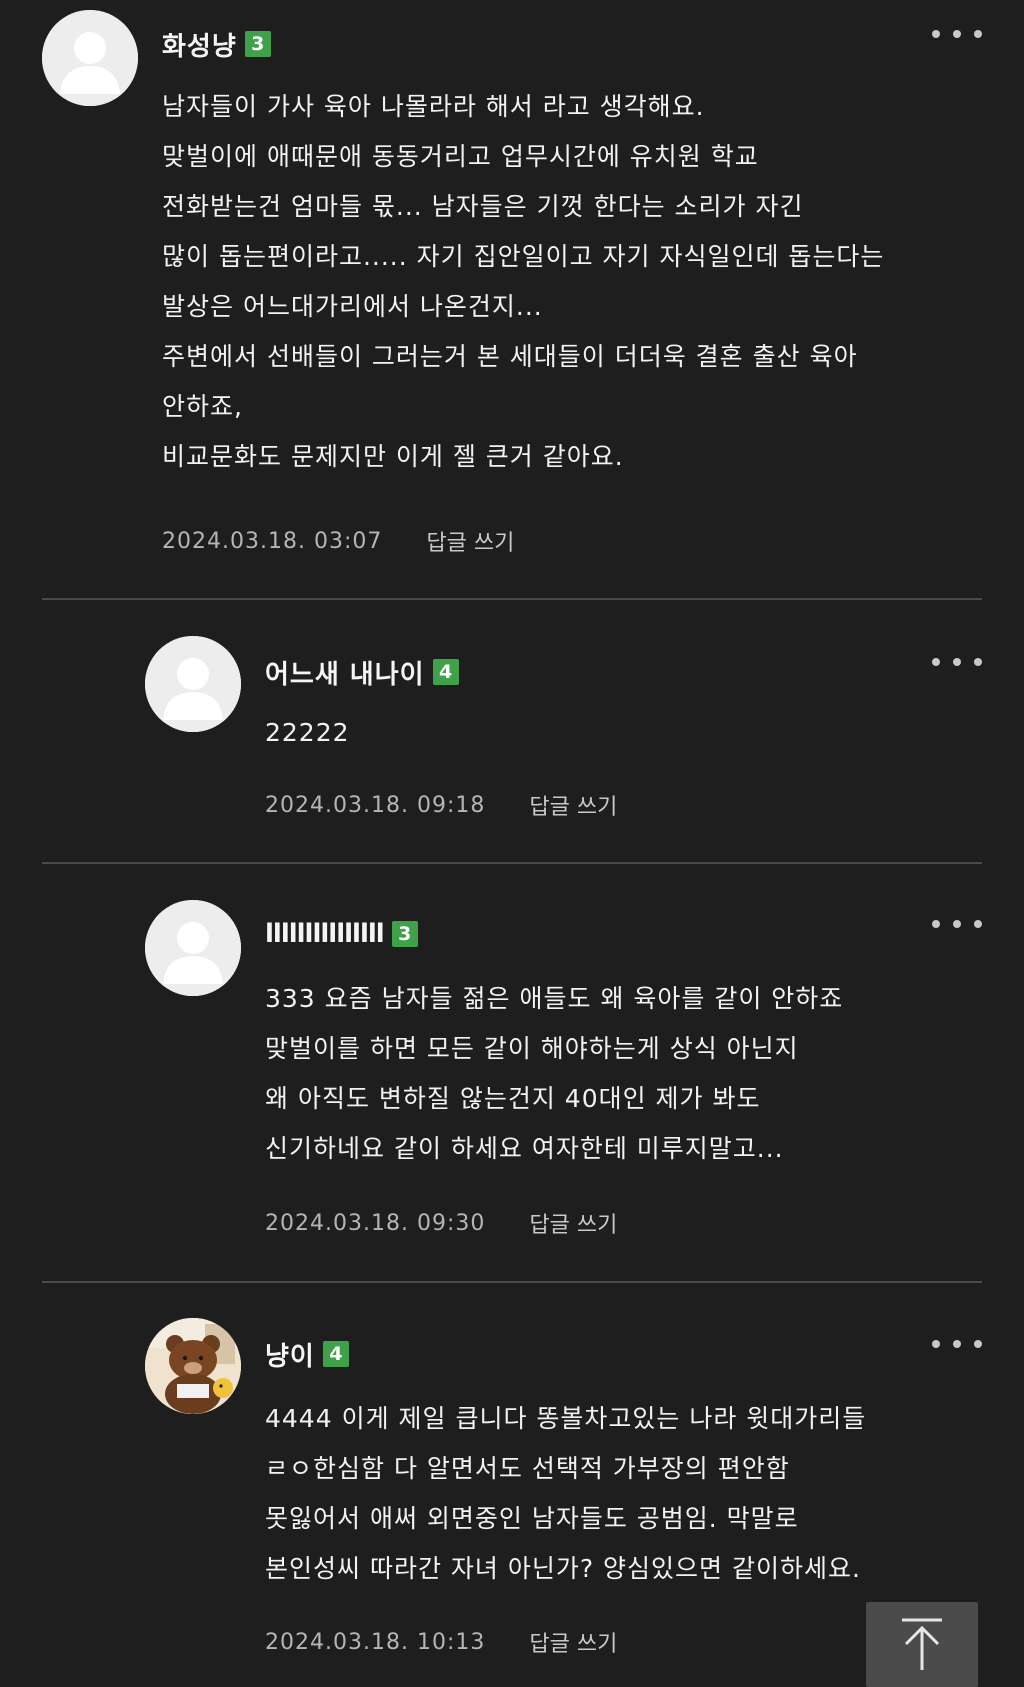  I want to click on author-name: 어느새 내나이, so click(345, 672).